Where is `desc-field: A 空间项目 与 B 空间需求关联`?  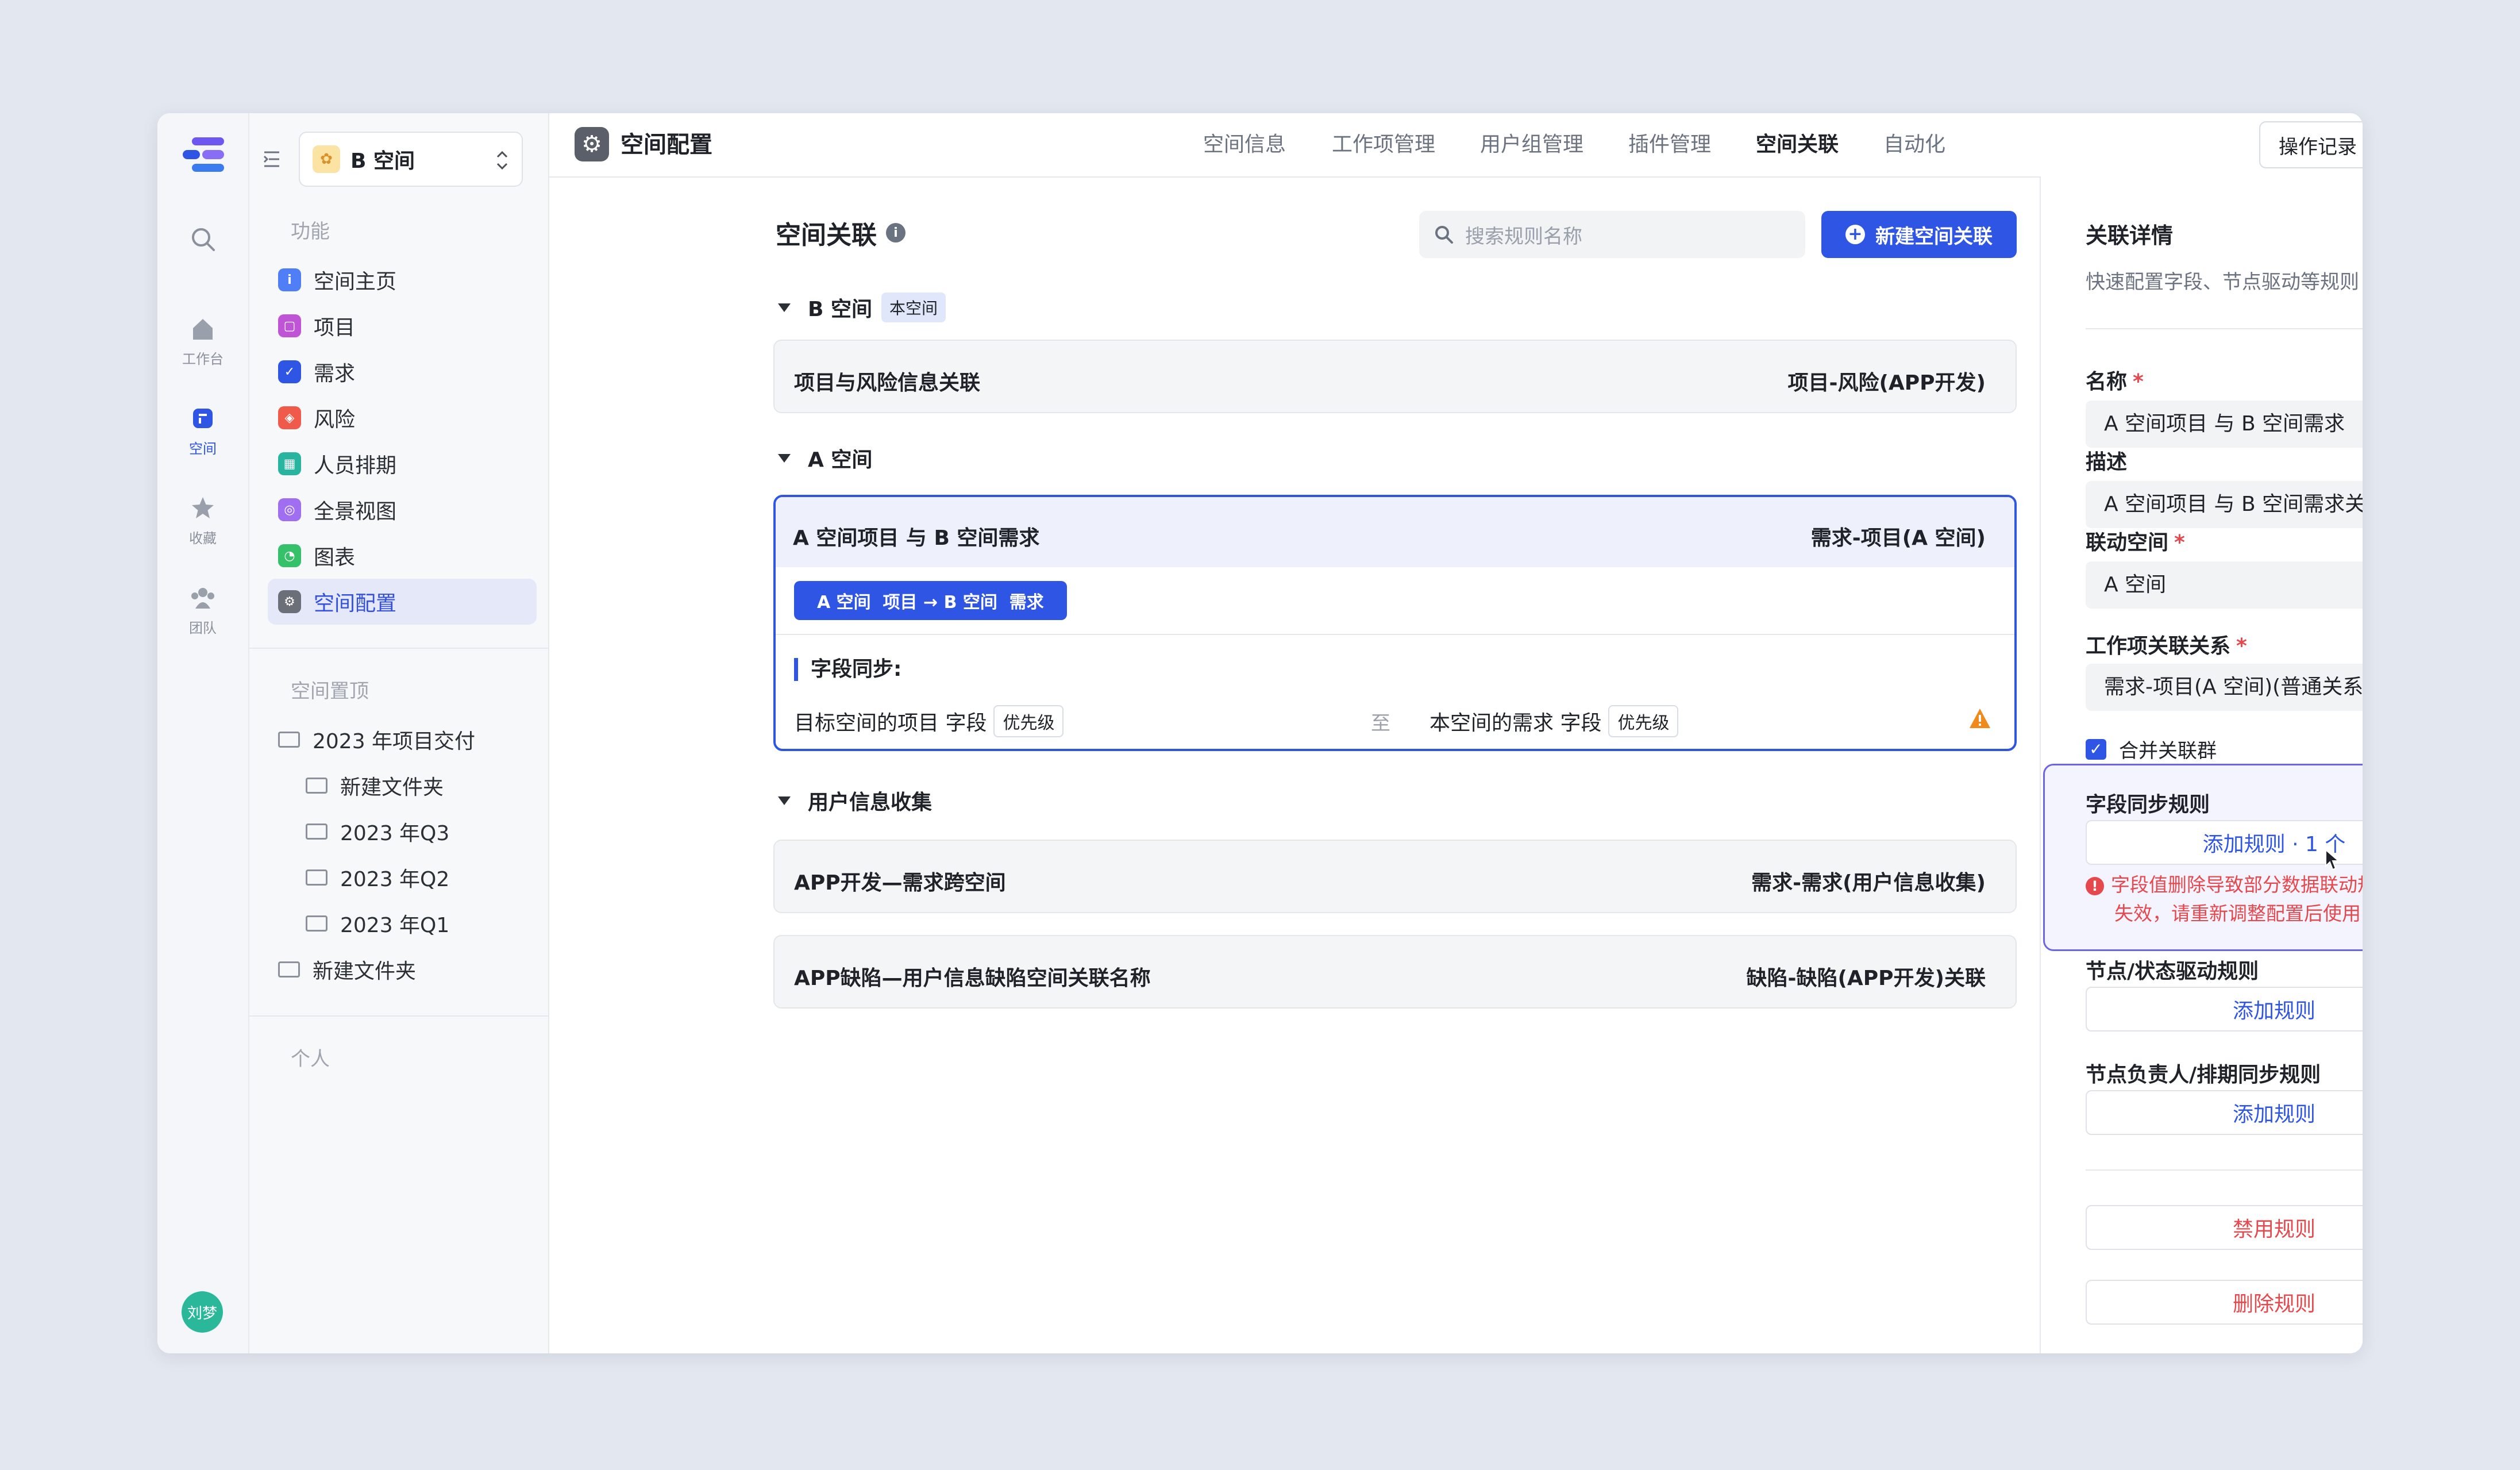
desc-field: A 空间项目 与 B 空间需求关联 is located at coordinates (2224, 504).